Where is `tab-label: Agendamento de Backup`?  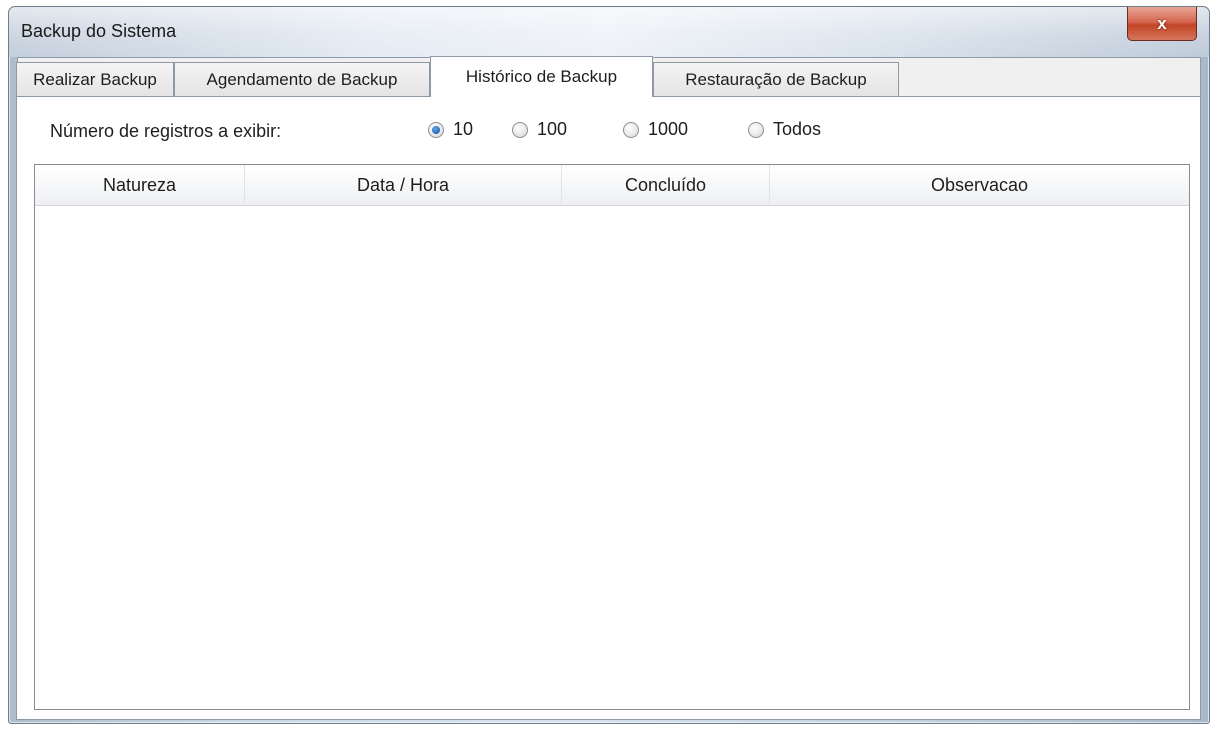 tab-label: Agendamento de Backup is located at coordinates (302, 79).